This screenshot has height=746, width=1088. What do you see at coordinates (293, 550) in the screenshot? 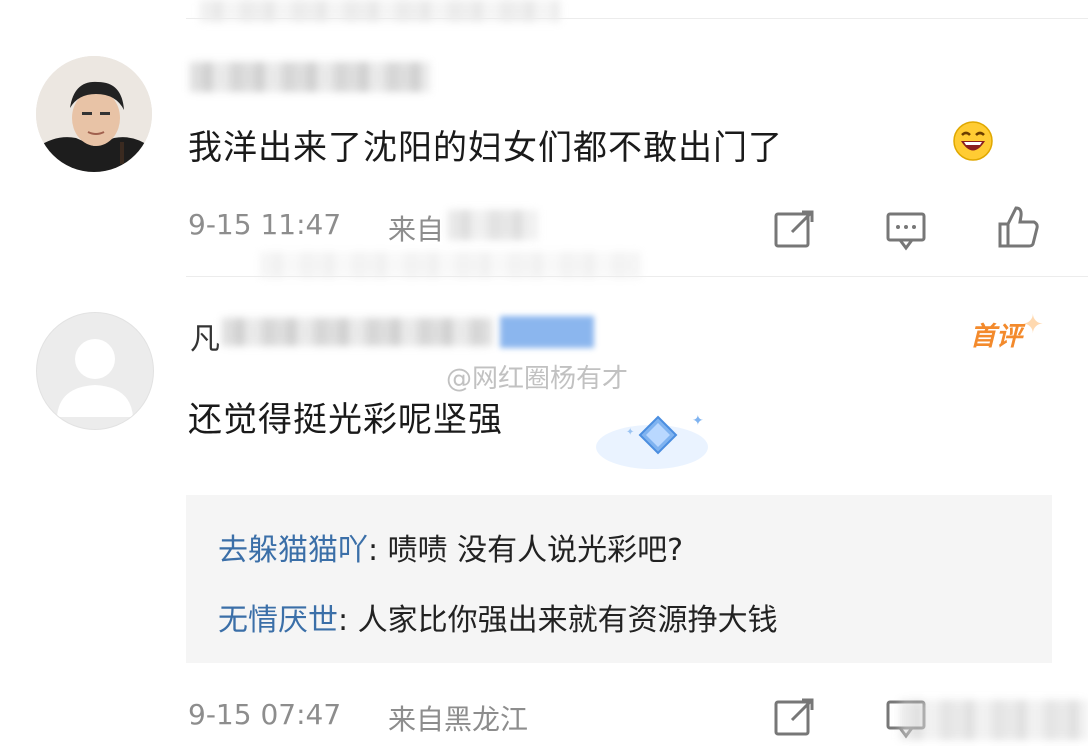
I see `reply-author: 去躲猫猫吖` at bounding box center [293, 550].